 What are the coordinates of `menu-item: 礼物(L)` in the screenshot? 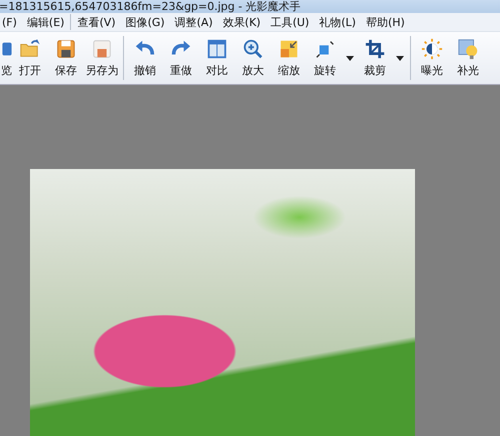 It's located at (337, 22).